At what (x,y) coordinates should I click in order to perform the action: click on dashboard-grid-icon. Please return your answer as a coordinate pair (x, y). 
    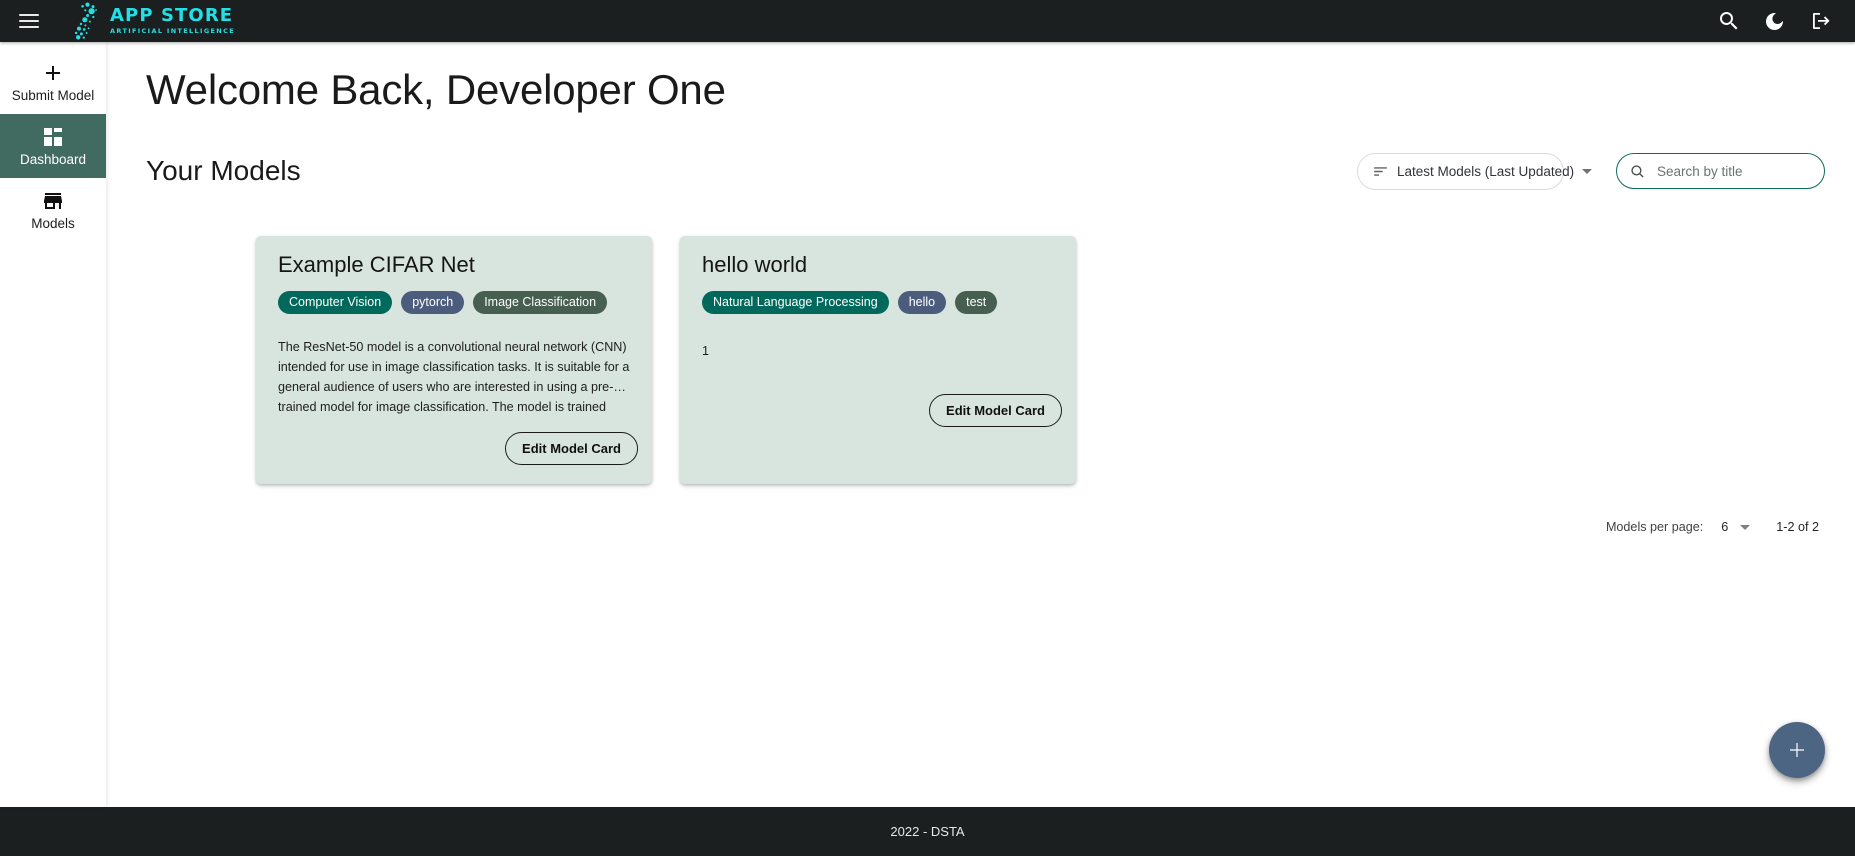
    Looking at the image, I should click on (53, 137).